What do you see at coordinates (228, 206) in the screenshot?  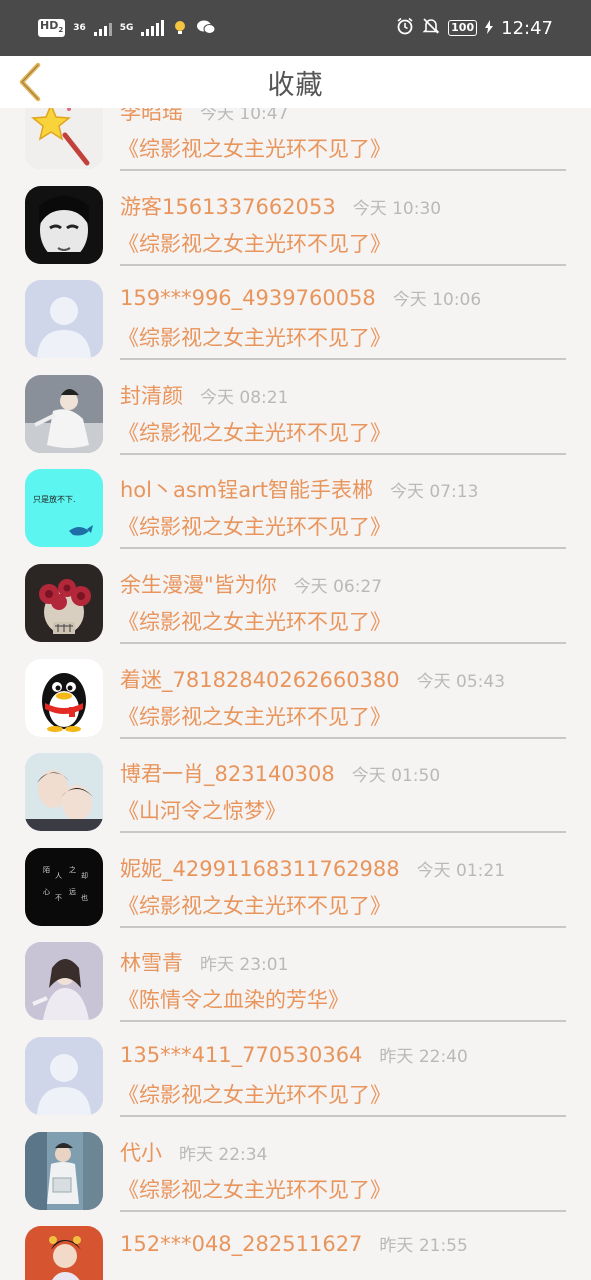 I see `user-name: 游客1561337662053` at bounding box center [228, 206].